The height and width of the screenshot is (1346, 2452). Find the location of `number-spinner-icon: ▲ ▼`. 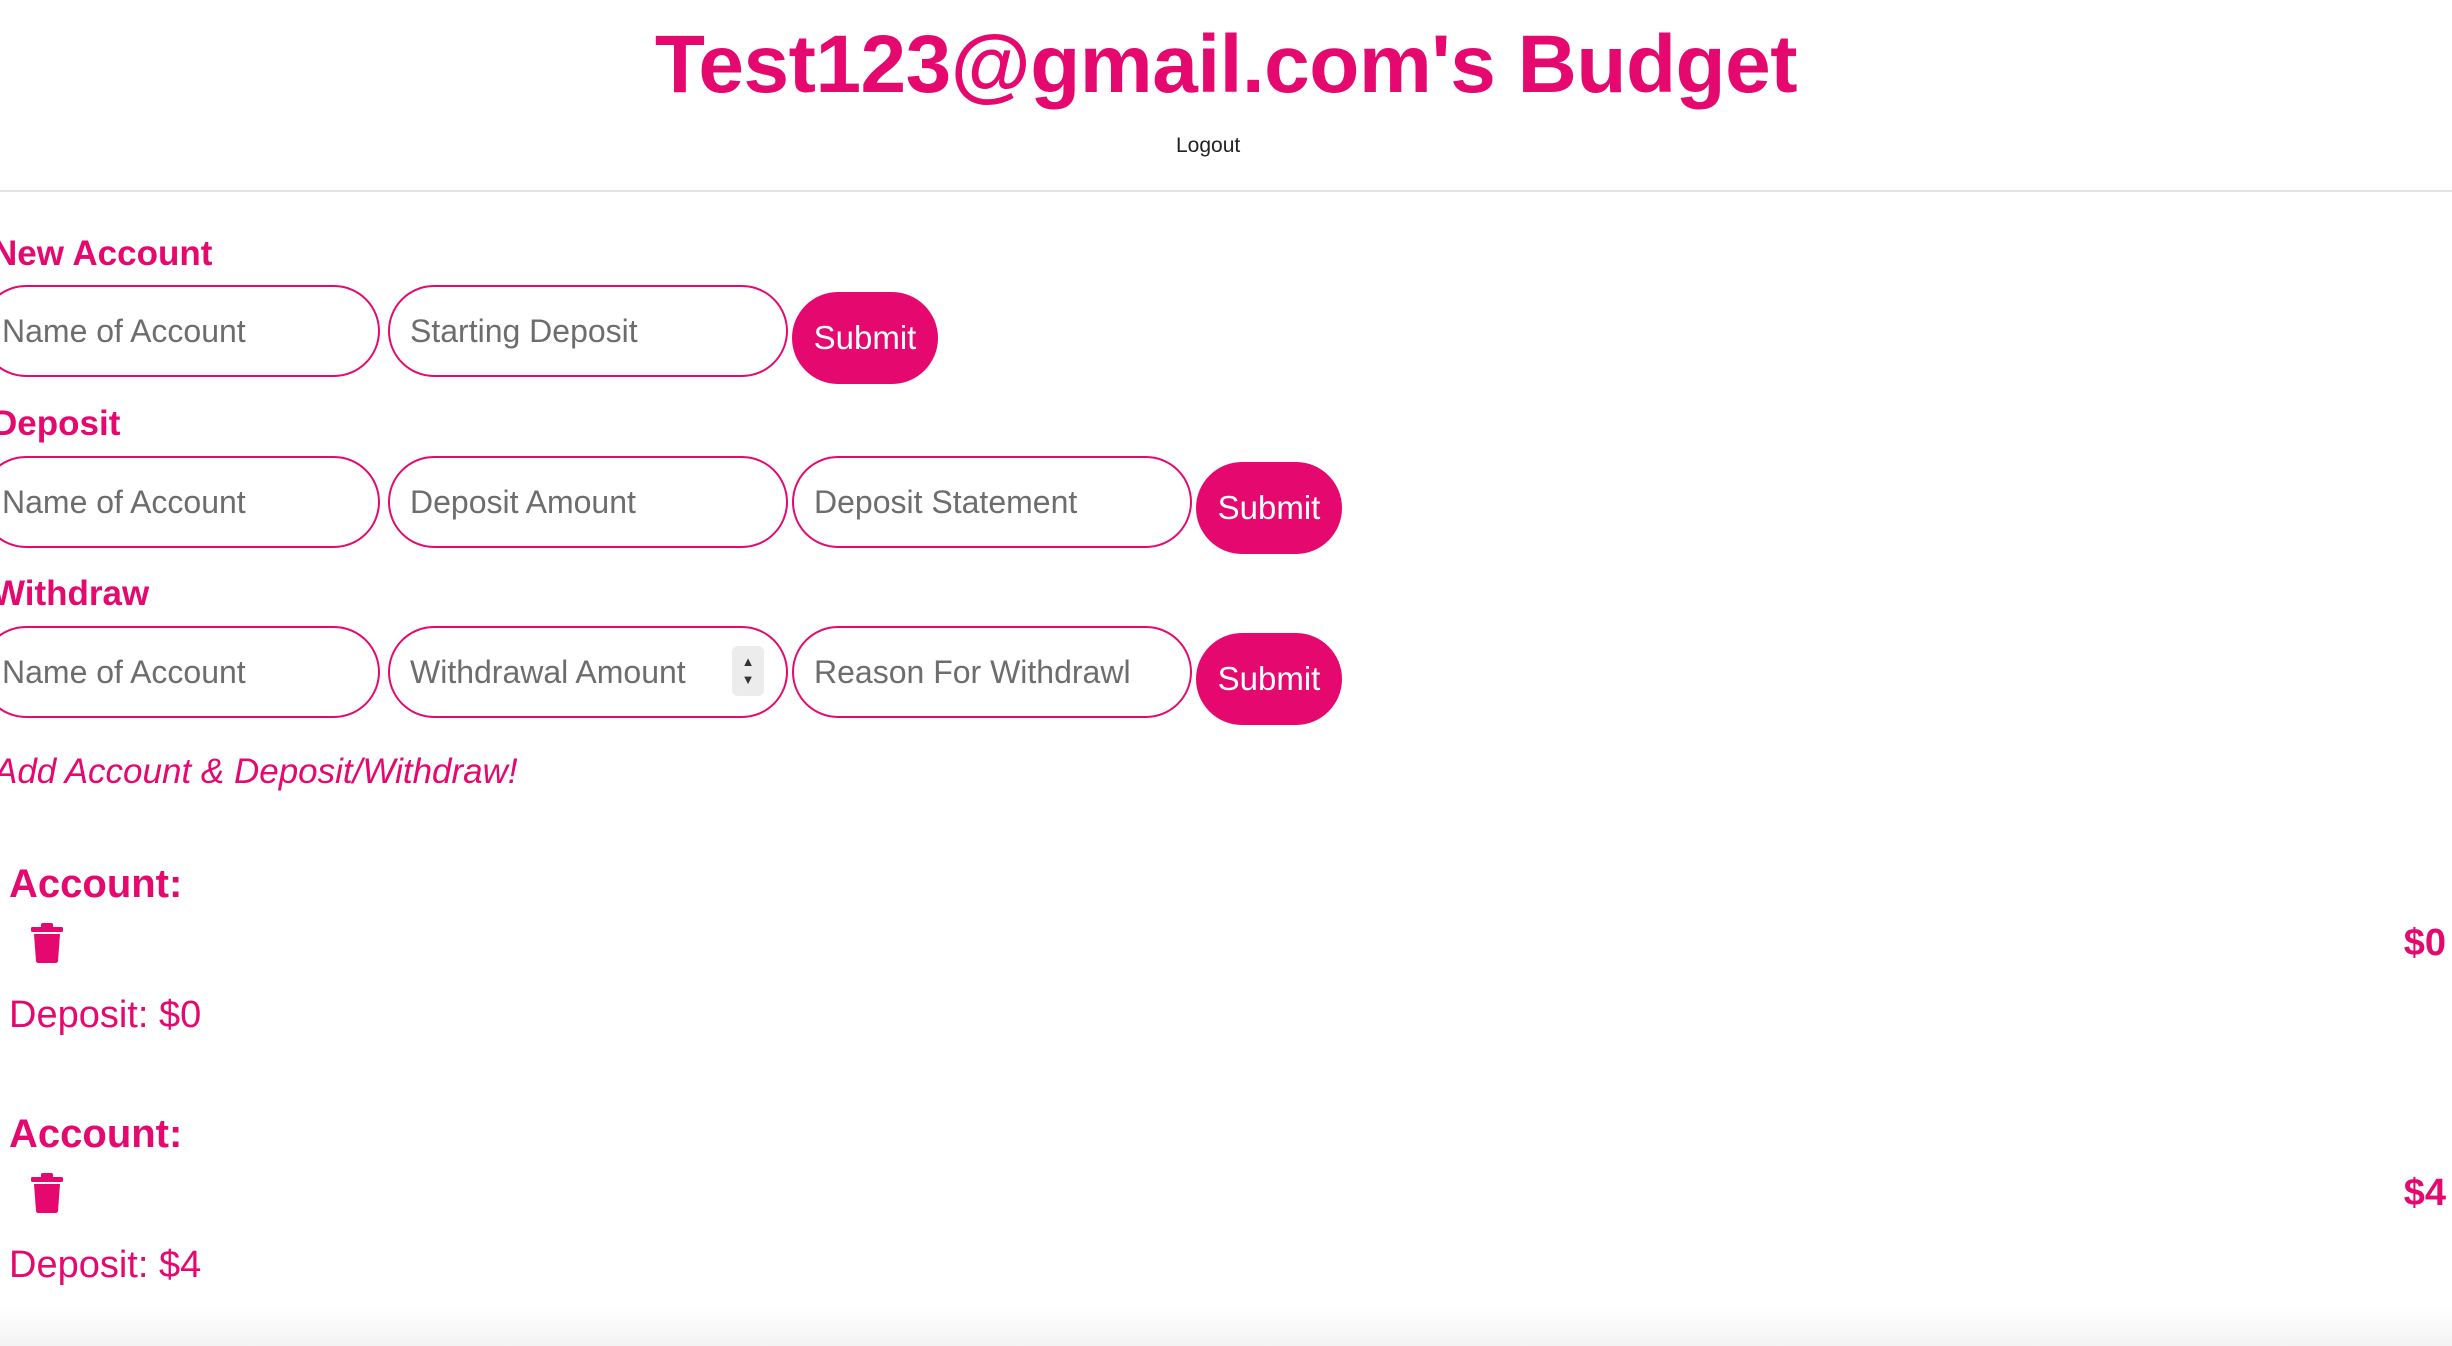

number-spinner-icon: ▲ ▼ is located at coordinates (748, 671).